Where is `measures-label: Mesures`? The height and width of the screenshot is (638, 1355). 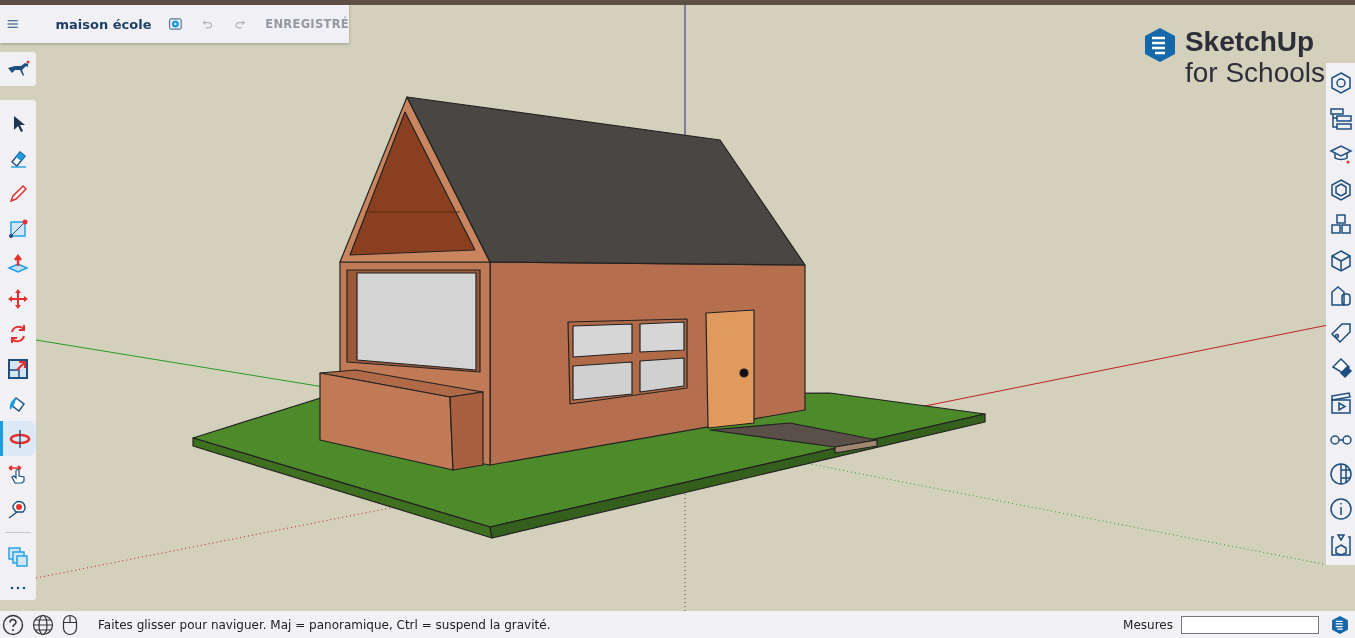
measures-label: Mesures is located at coordinates (1148, 624).